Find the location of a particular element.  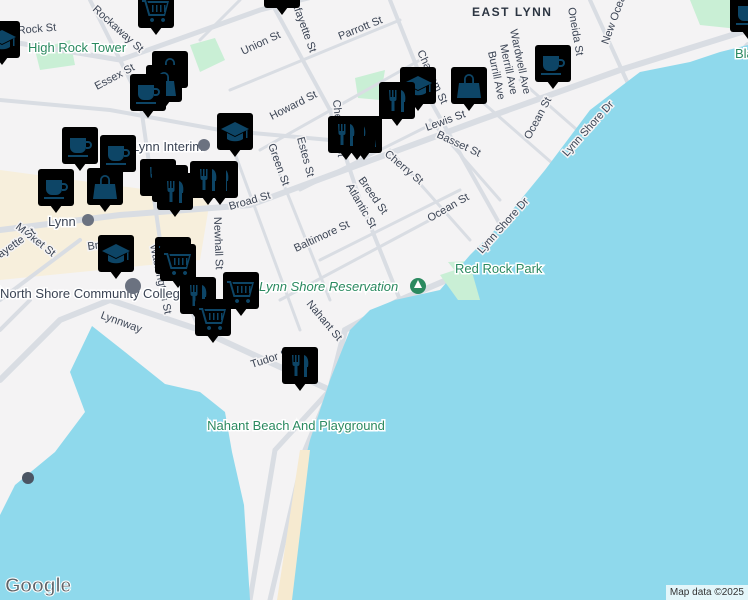

place-label-nahant-beach: Nahant Beach And Playground is located at coordinates (296, 426).